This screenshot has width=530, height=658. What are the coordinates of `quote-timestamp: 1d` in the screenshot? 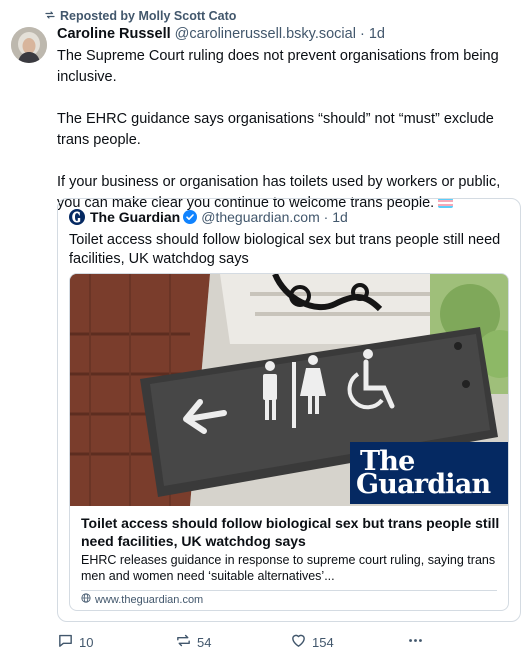 It's located at (340, 217).